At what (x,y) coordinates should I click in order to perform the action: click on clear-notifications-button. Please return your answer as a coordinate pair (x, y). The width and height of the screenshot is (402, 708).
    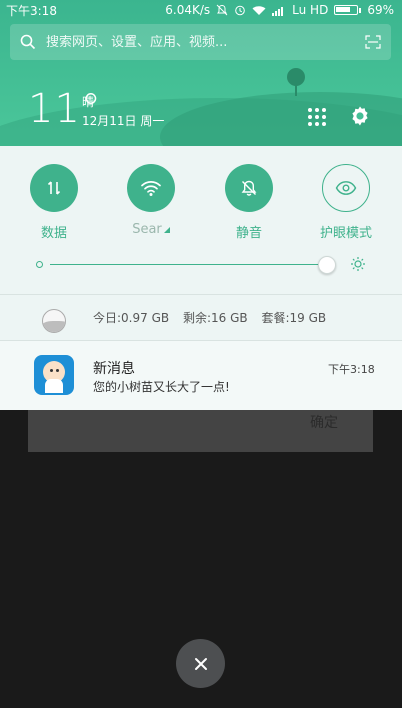
    Looking at the image, I should click on (200, 663).